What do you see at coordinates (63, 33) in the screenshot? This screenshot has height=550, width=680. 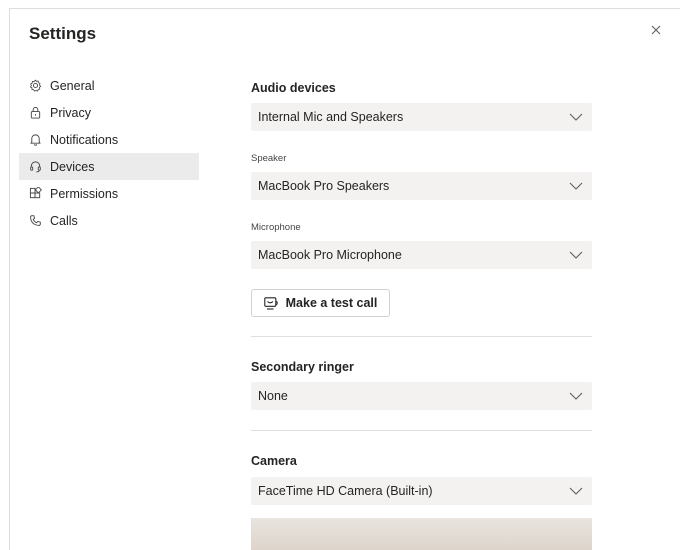 I see `page-title: Settings` at bounding box center [63, 33].